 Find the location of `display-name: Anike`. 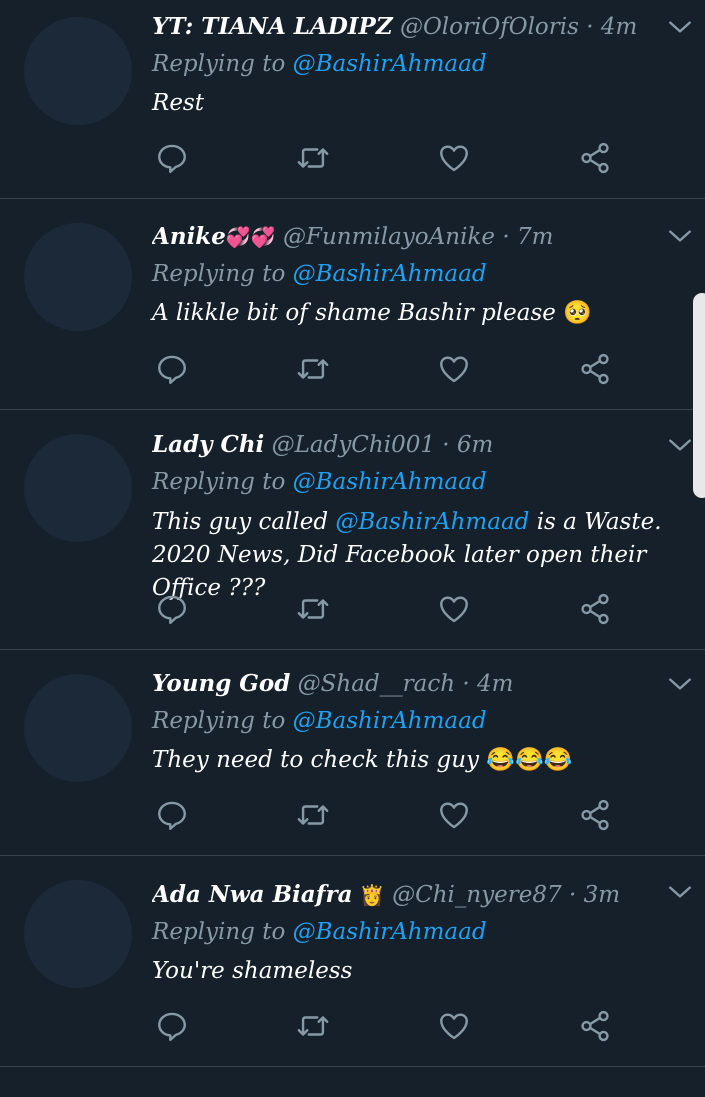

display-name: Anike is located at coordinates (189, 236).